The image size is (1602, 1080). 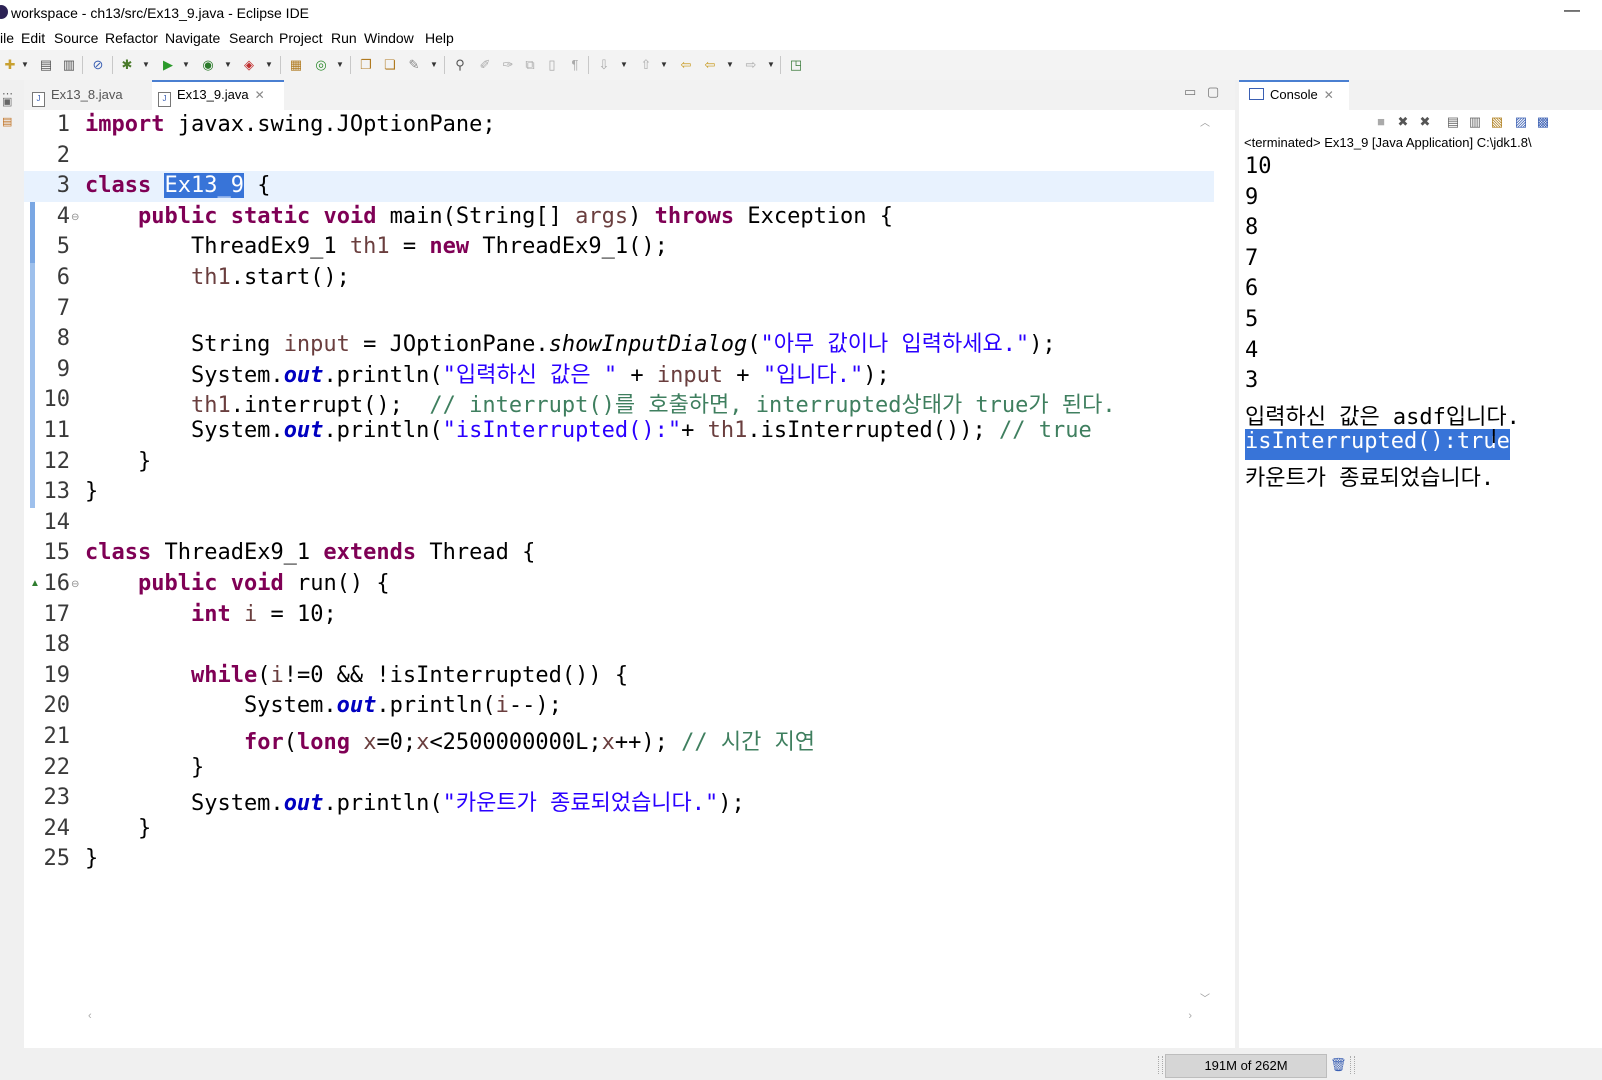 What do you see at coordinates (1382, 417) in the screenshot?
I see `console-output-line: 입력하신 값은 asdf입니다.` at bounding box center [1382, 417].